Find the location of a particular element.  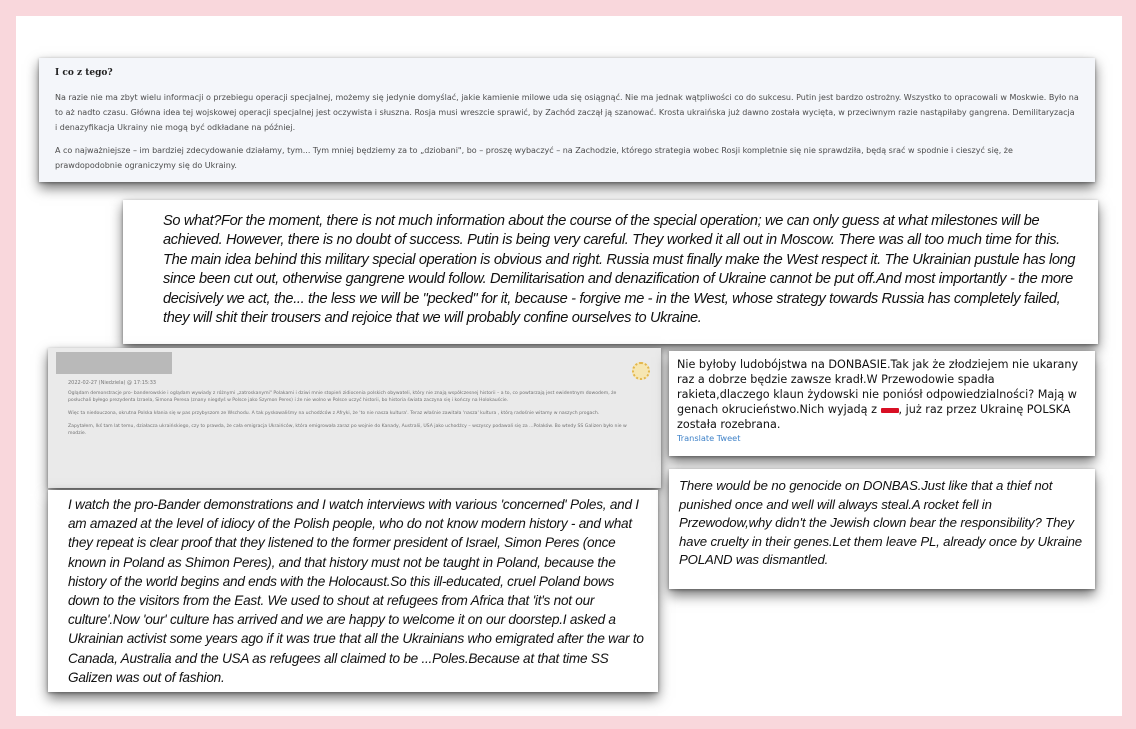

redacted-username is located at coordinates (114, 363).